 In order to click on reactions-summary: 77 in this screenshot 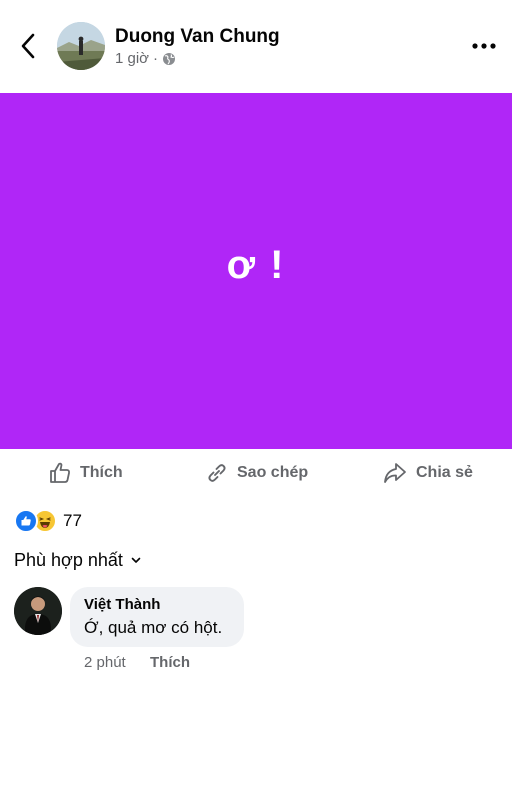, I will do `click(48, 521)`.